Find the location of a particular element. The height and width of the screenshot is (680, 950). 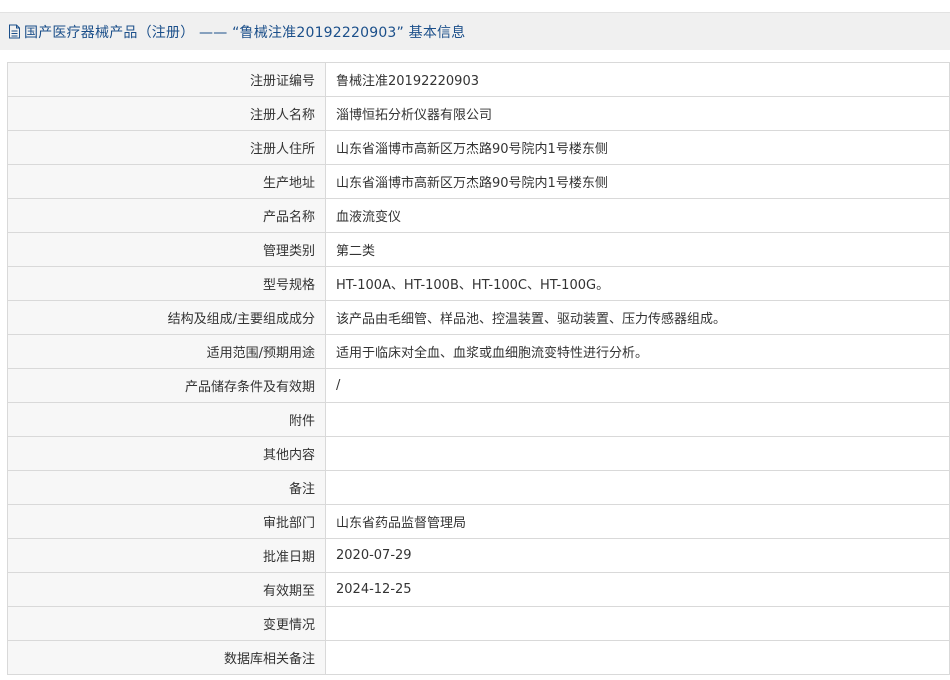

table-row: 生产地址 山东省淄博市高新区万杰路90号院内1号楼东侧 is located at coordinates (478, 181).